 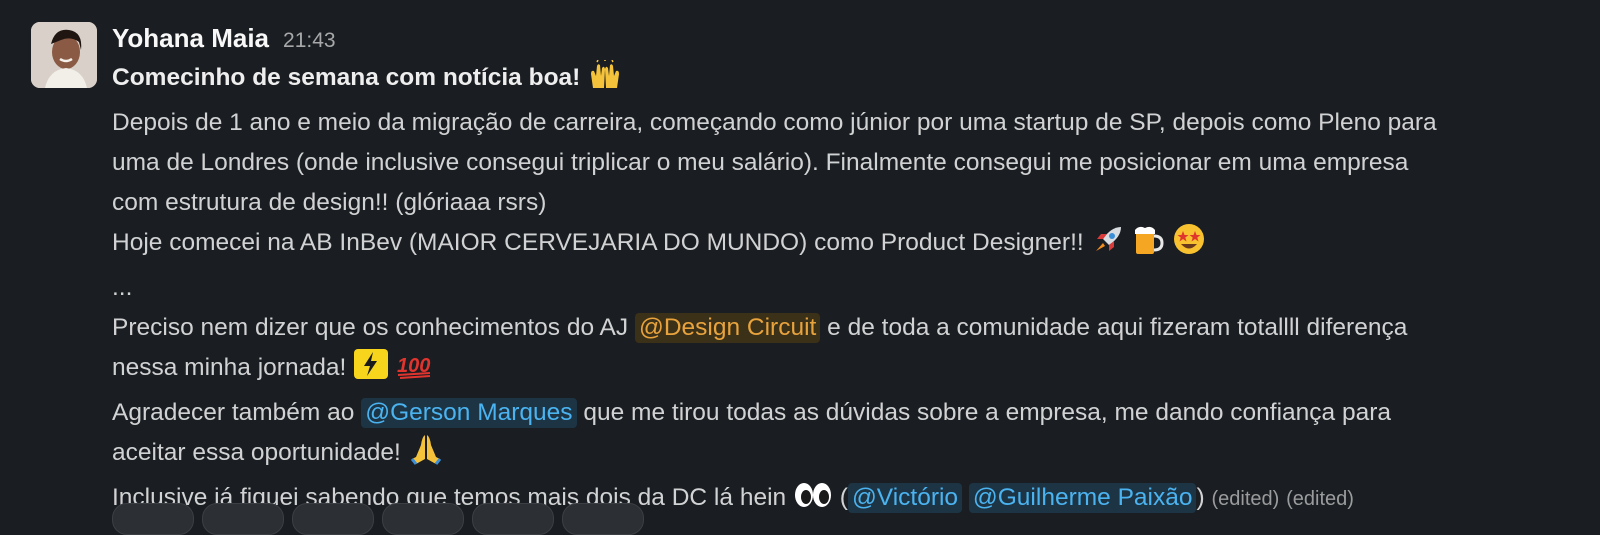 What do you see at coordinates (233, 412) in the screenshot?
I see `paragraph-4-text-before: Agradecer também ao` at bounding box center [233, 412].